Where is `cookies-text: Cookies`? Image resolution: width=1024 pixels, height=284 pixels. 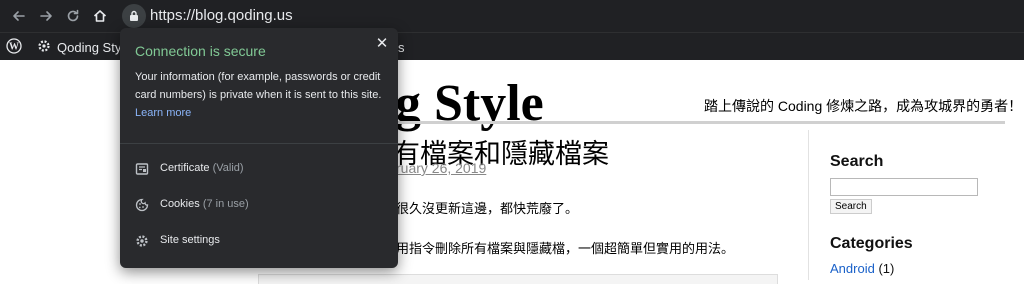
cookies-text: Cookies is located at coordinates (180, 204).